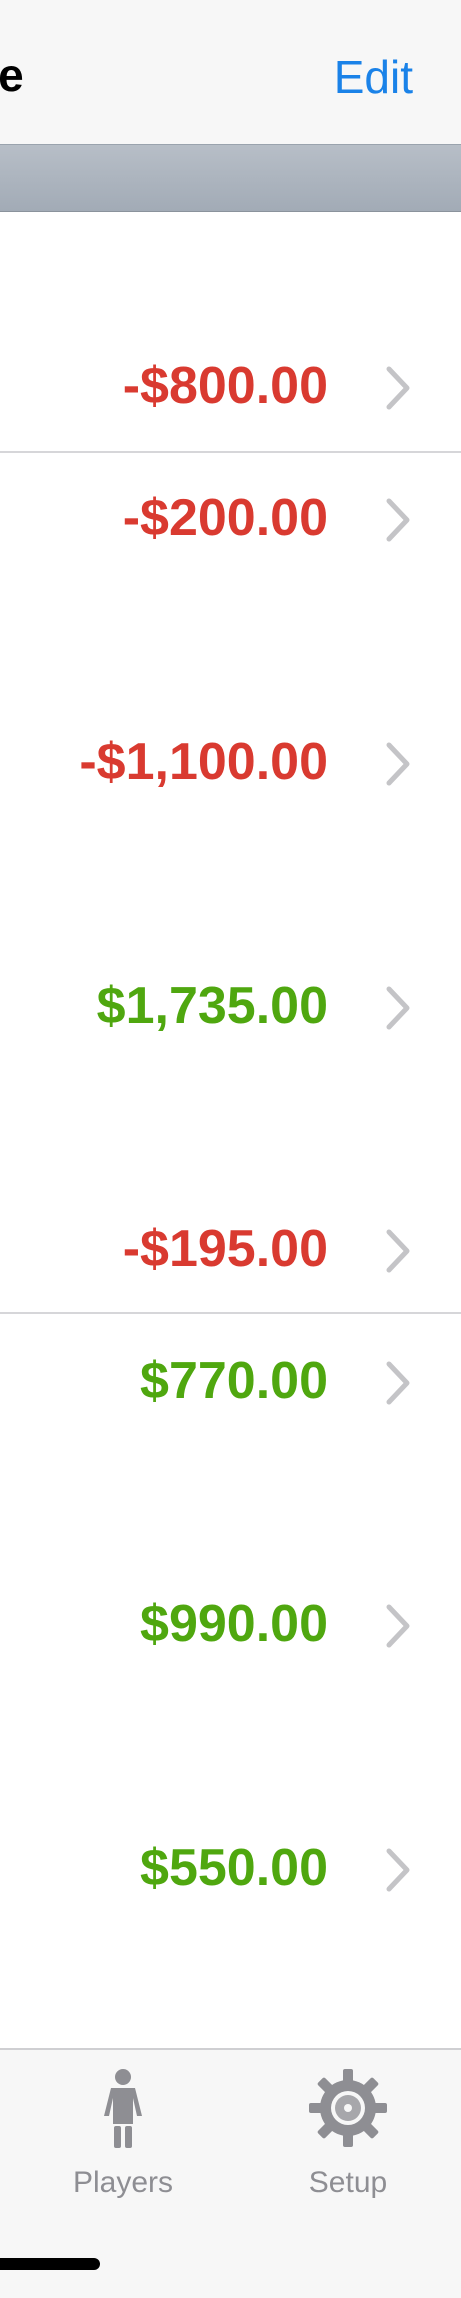 The width and height of the screenshot is (461, 2298). Describe the element at coordinates (212, 1006) in the screenshot. I see `amount-label: $1,735.00` at that location.